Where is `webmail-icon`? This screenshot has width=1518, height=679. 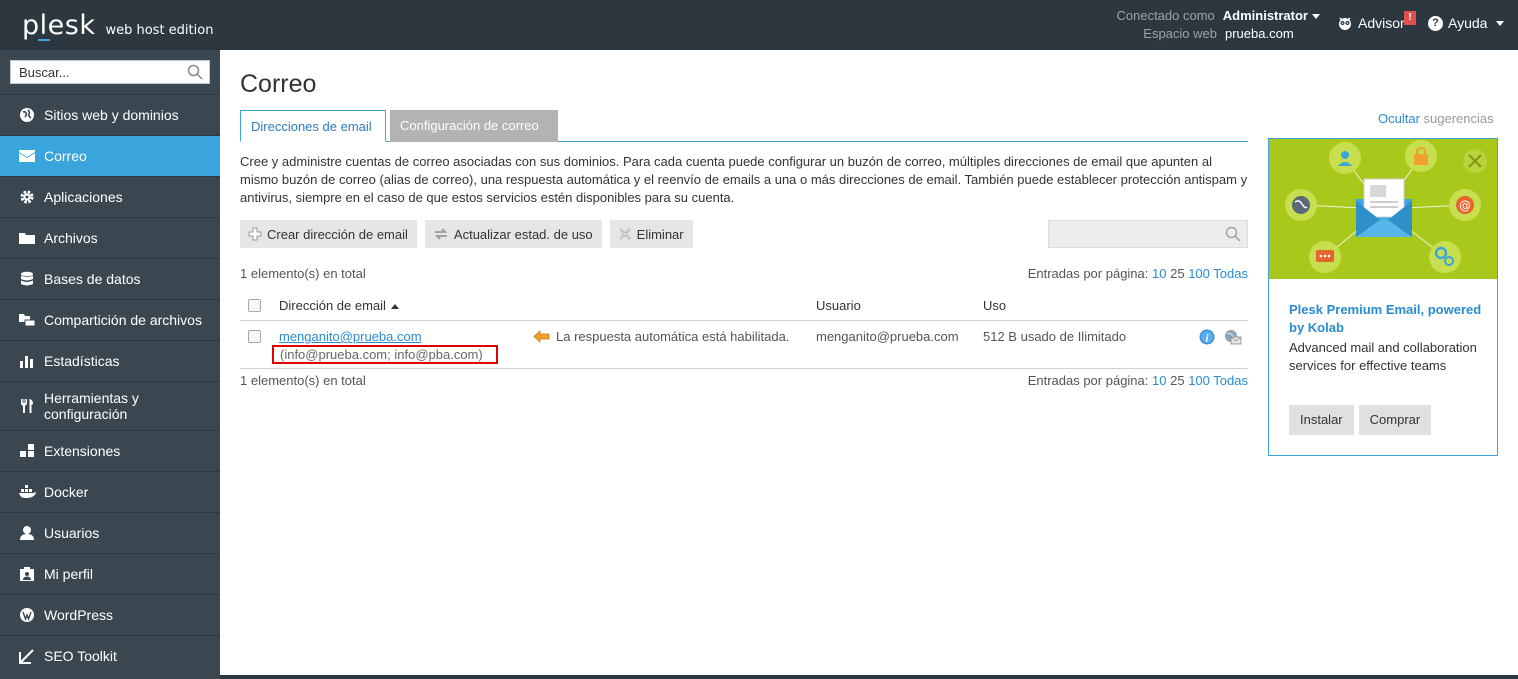
webmail-icon is located at coordinates (1233, 337).